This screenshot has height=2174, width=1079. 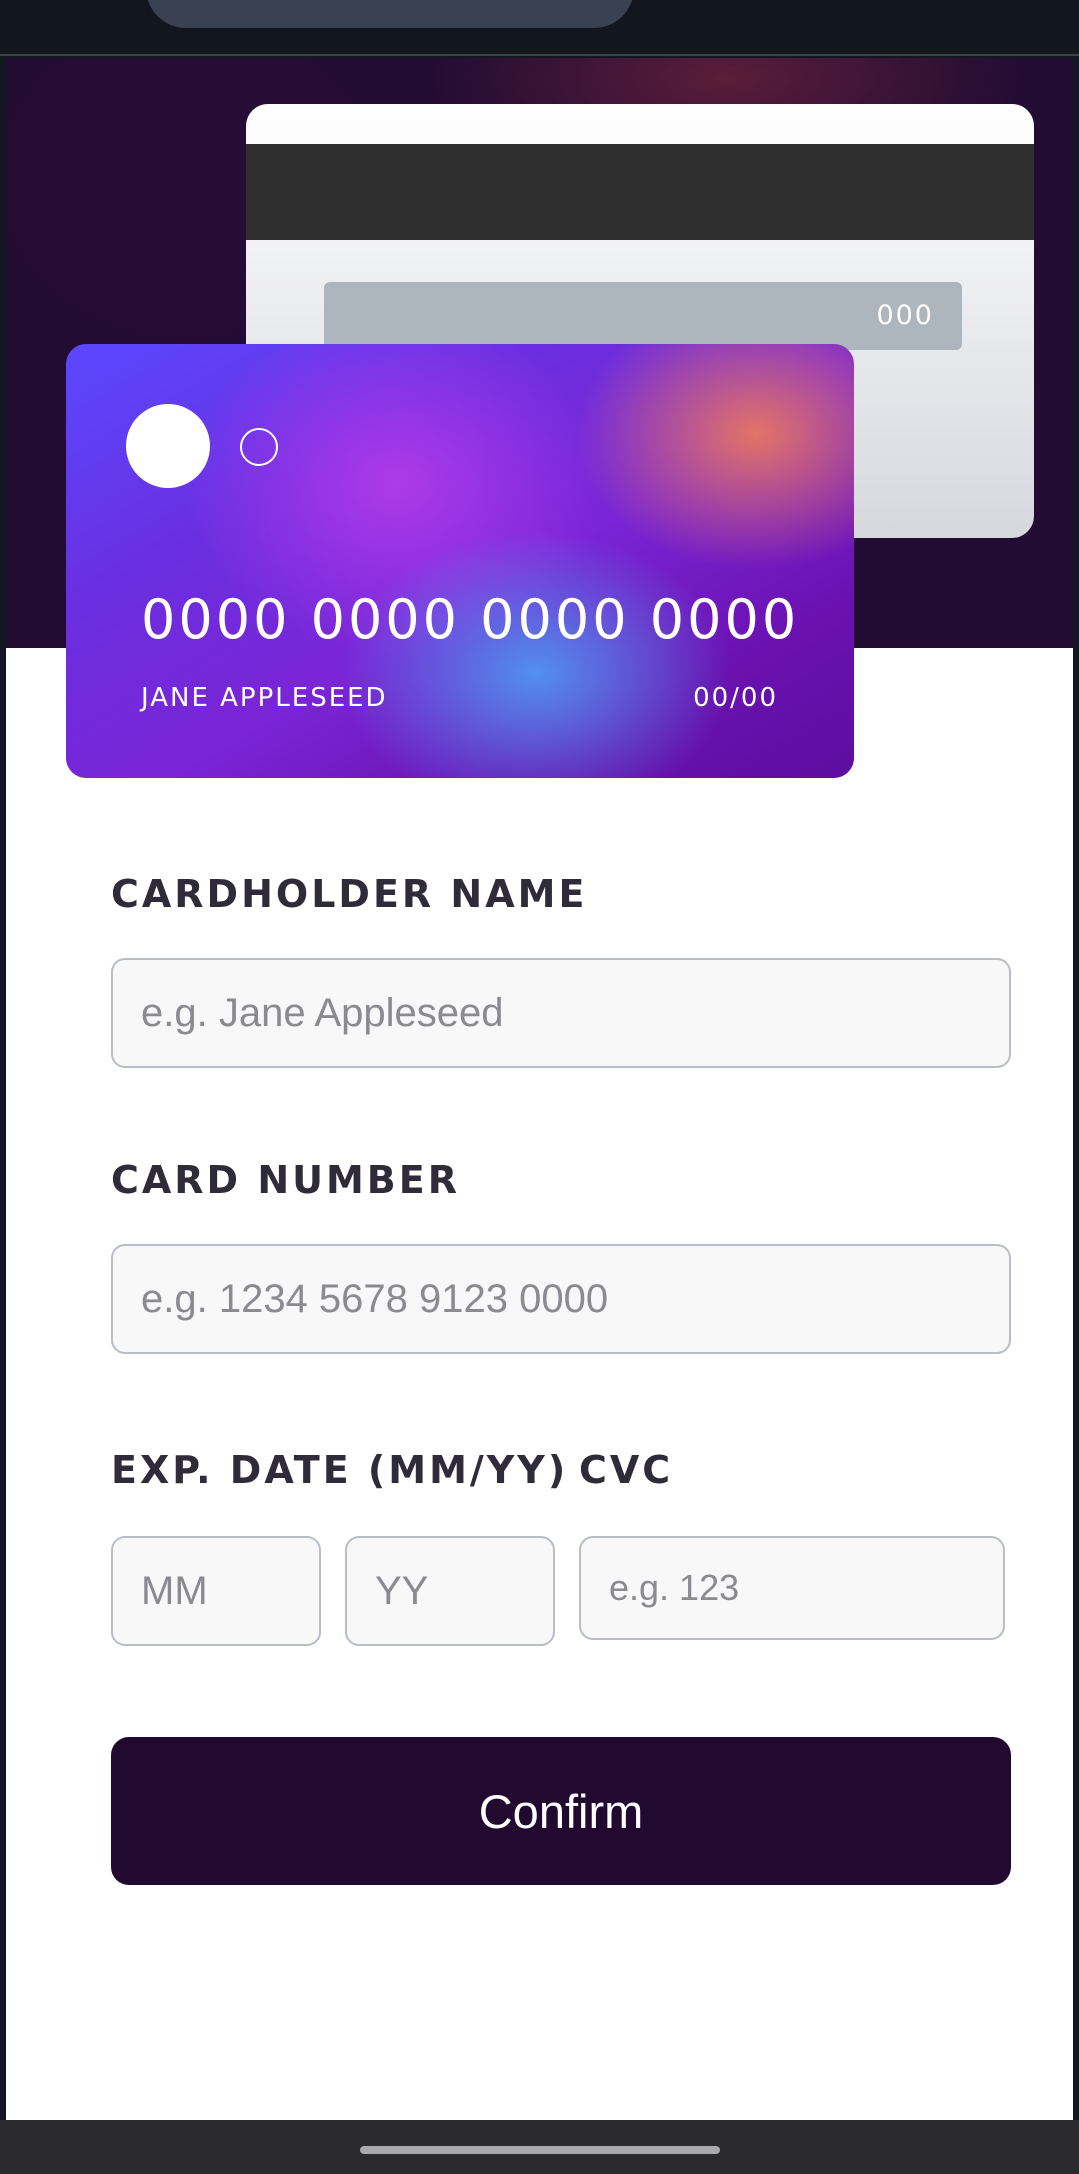 What do you see at coordinates (561, 1811) in the screenshot?
I see `confirm-button: Confirm` at bounding box center [561, 1811].